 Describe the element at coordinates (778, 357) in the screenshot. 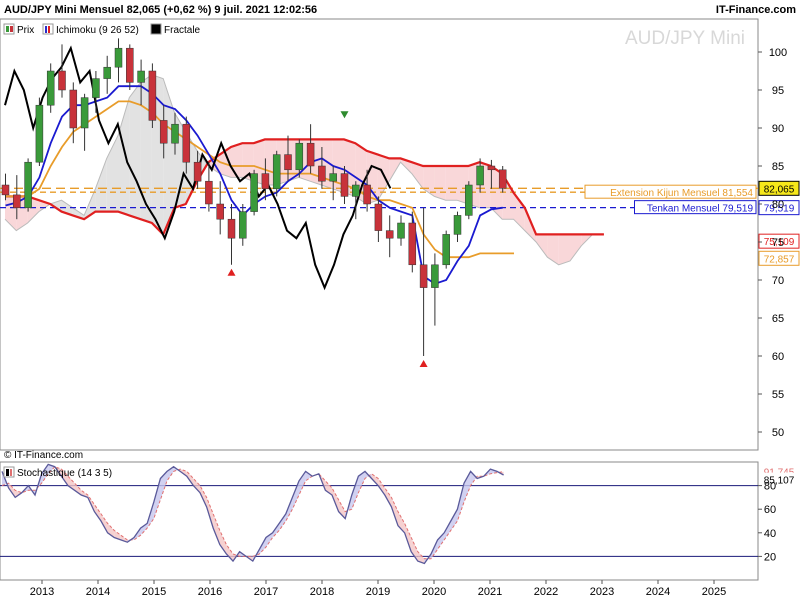

I see `y-tick-label: 60` at that location.